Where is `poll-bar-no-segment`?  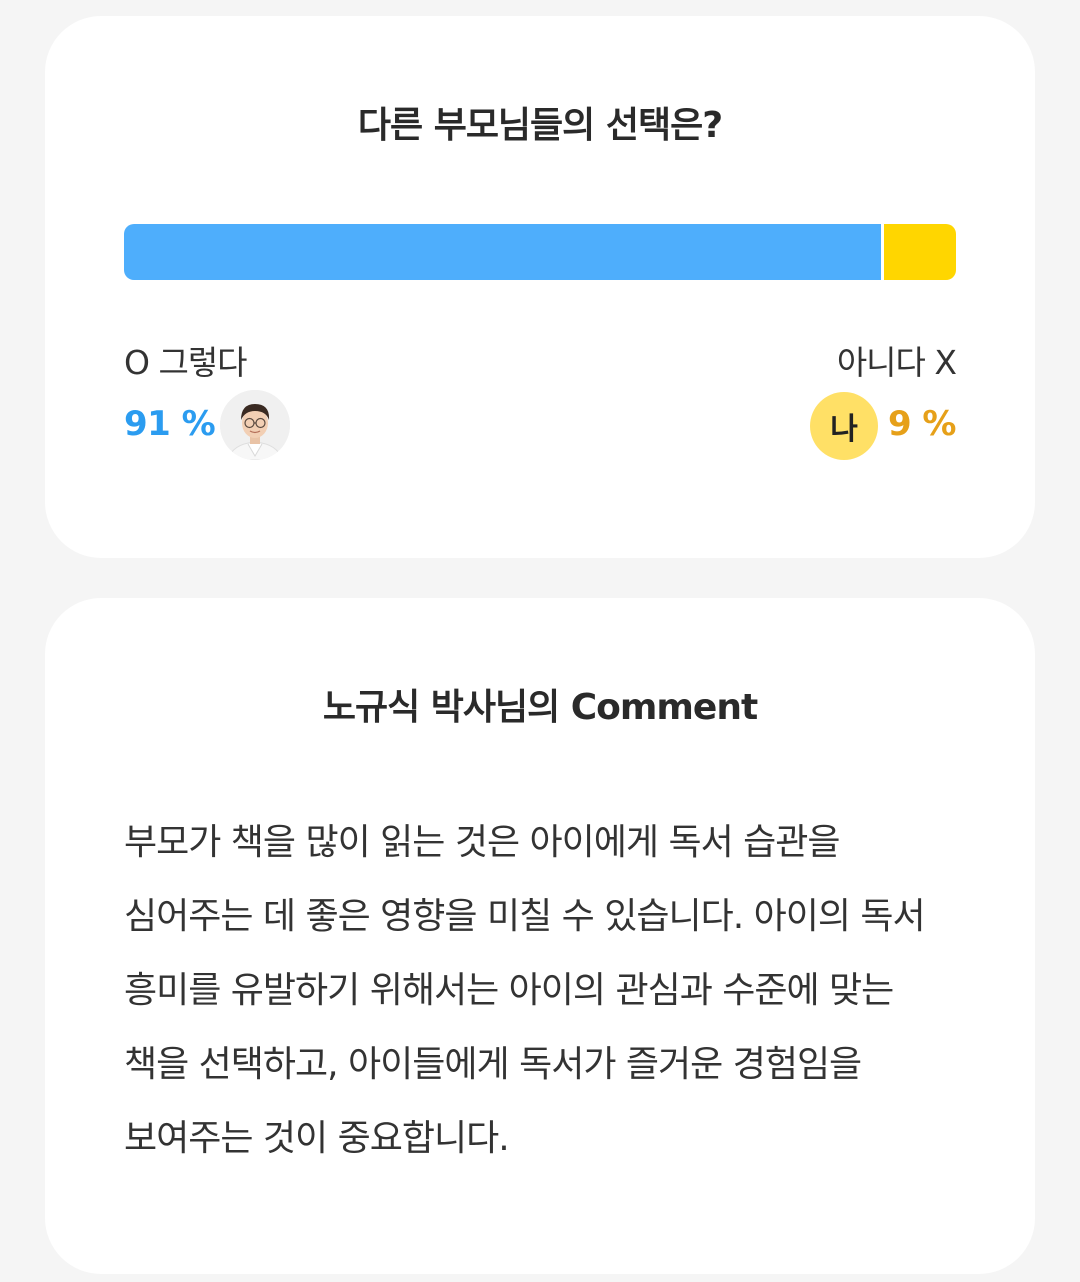
poll-bar-no-segment is located at coordinates (920, 252).